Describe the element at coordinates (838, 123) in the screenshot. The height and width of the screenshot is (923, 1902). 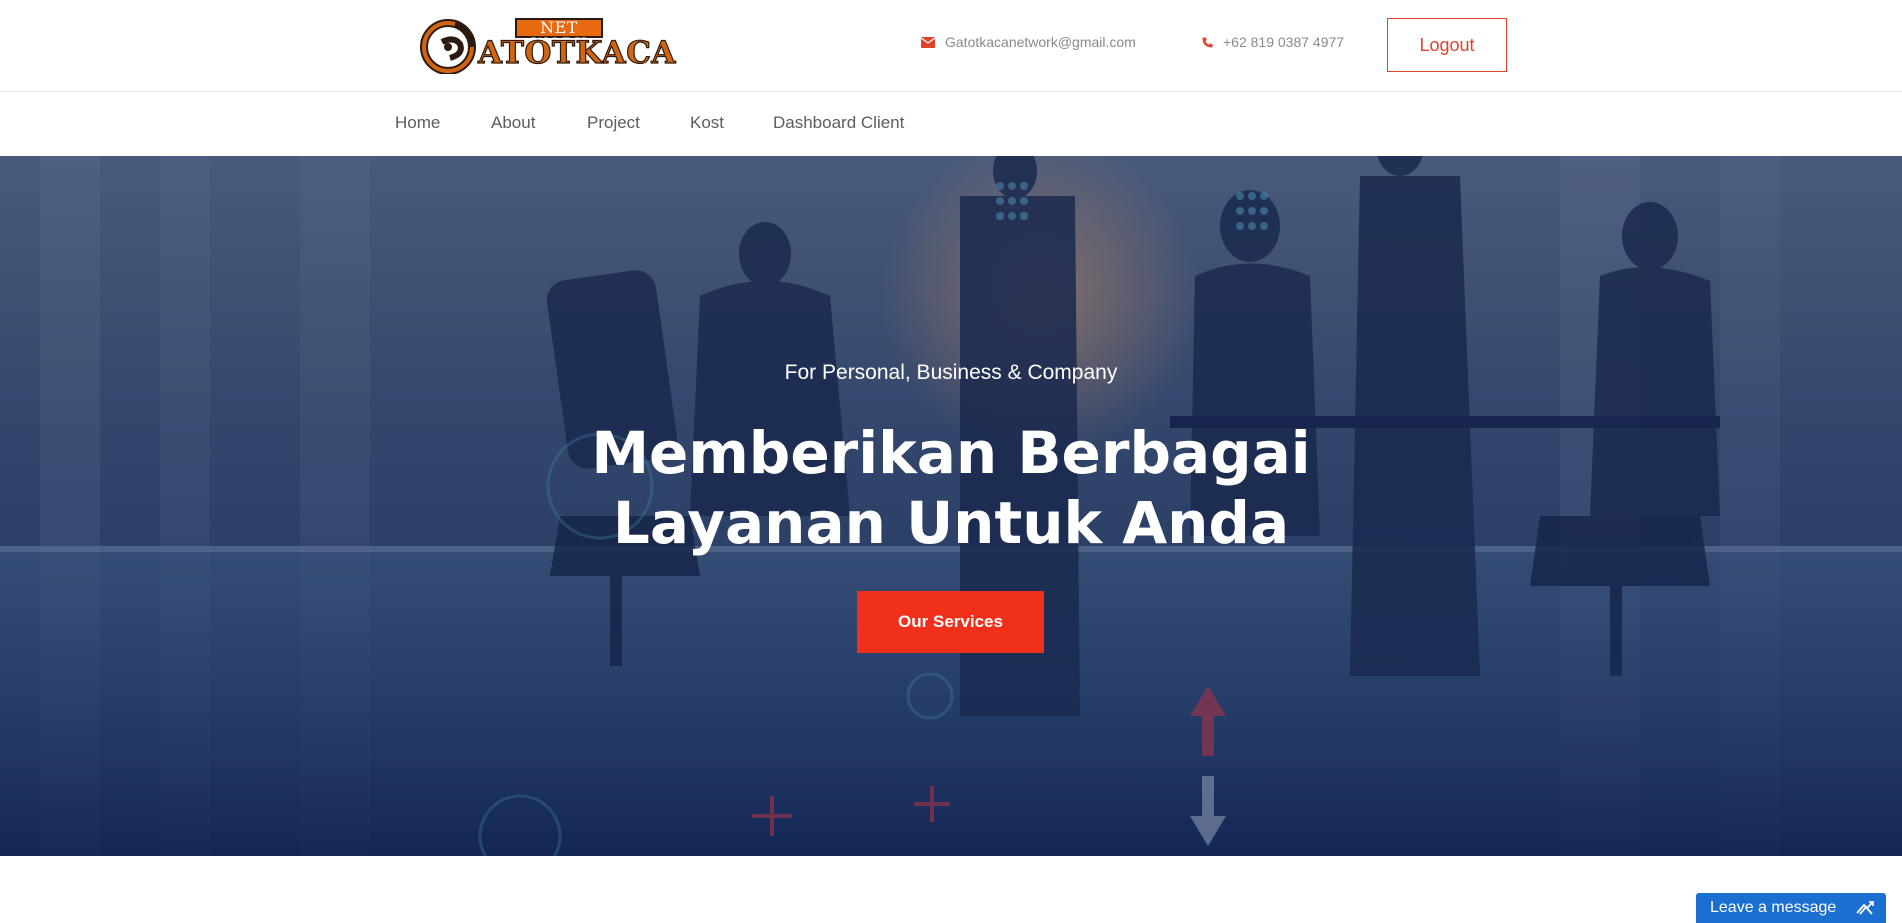
I see `nav-item-dashboard-client: Dashboard Client` at that location.